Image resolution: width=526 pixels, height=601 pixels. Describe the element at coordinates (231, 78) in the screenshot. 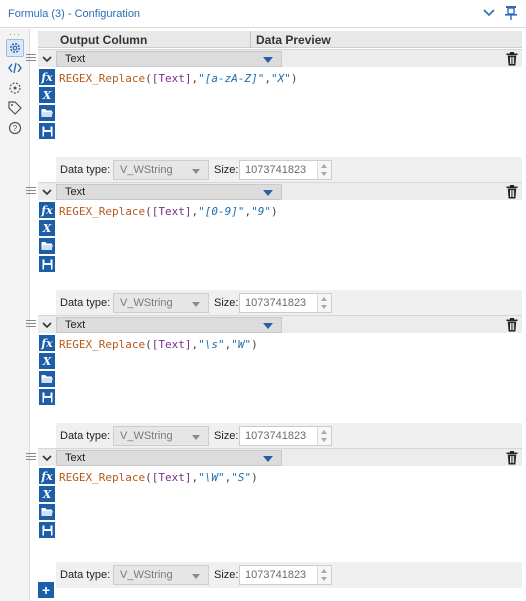

I see `pattern-string: "[a-zA-Z]"` at that location.